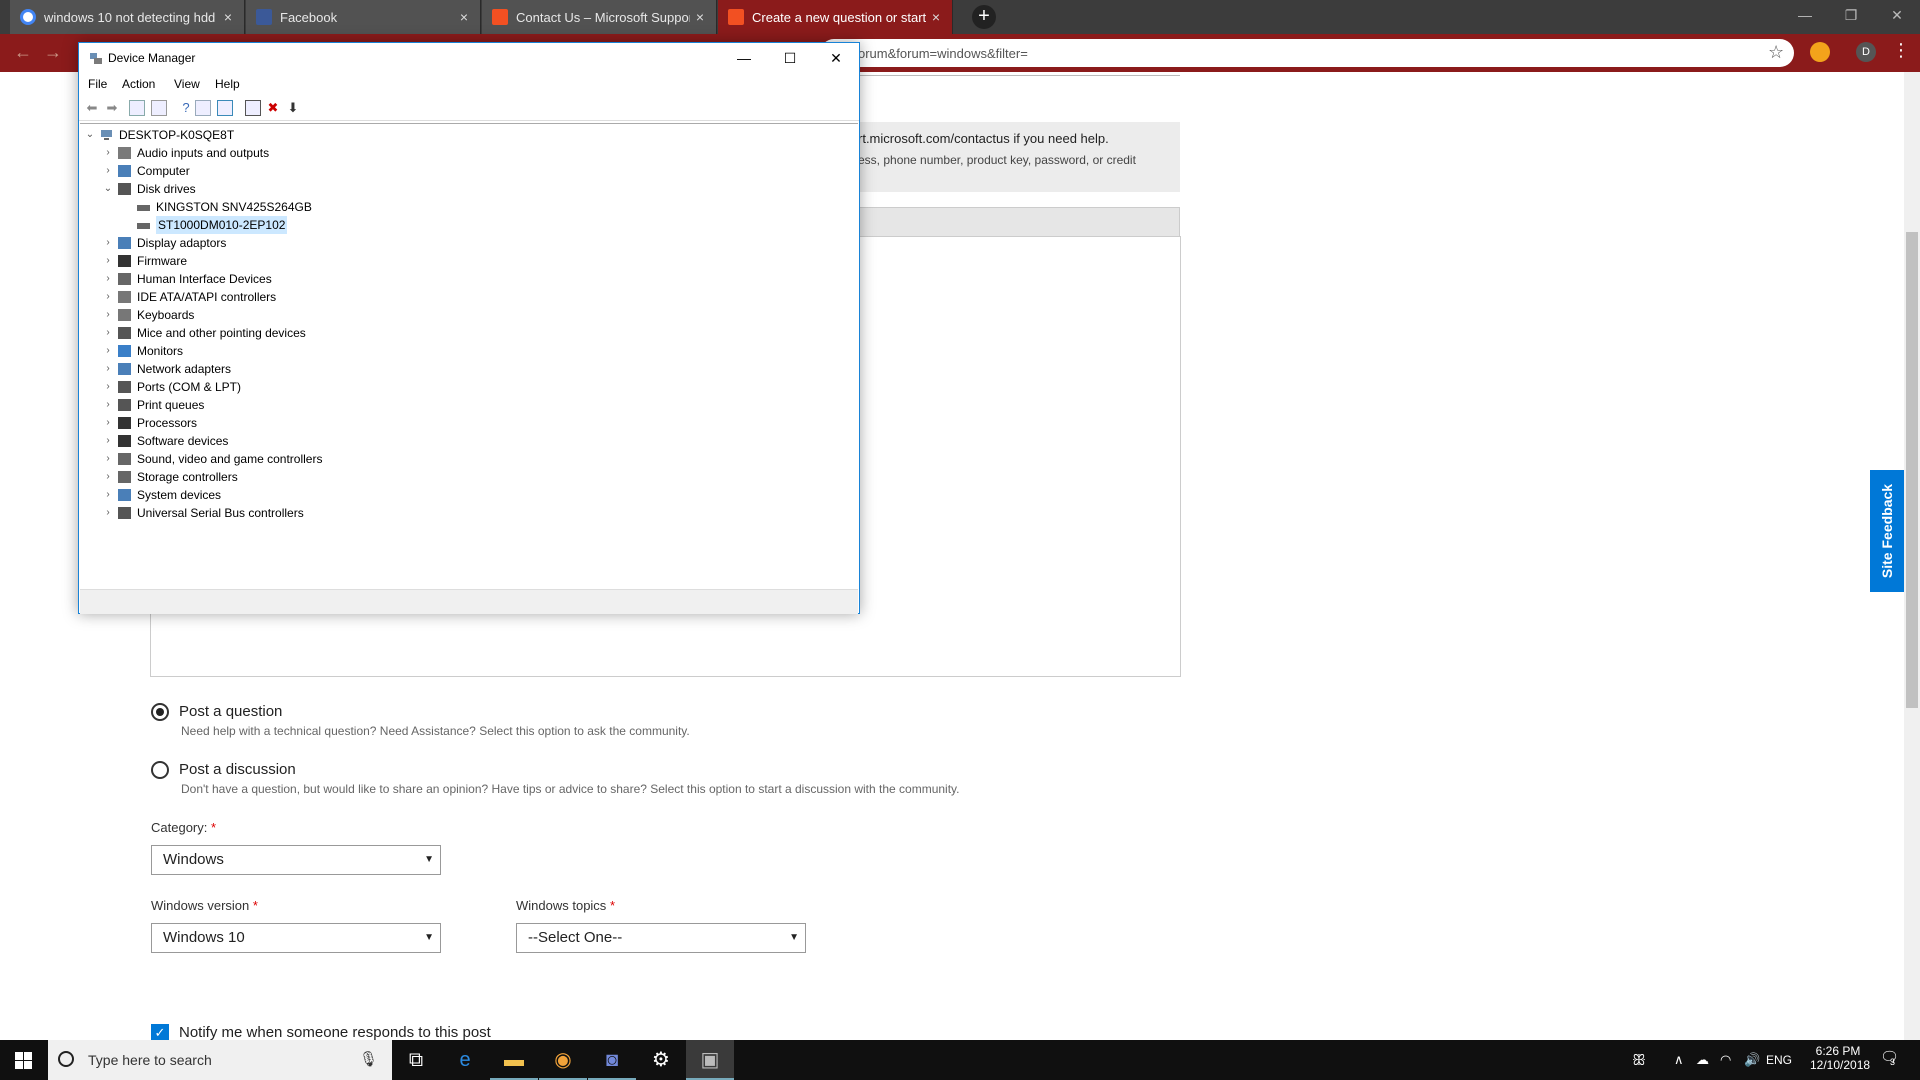 This screenshot has width=1920, height=1080. I want to click on browser-tab: windows 10 not detecting hdd - ×, so click(127, 17).